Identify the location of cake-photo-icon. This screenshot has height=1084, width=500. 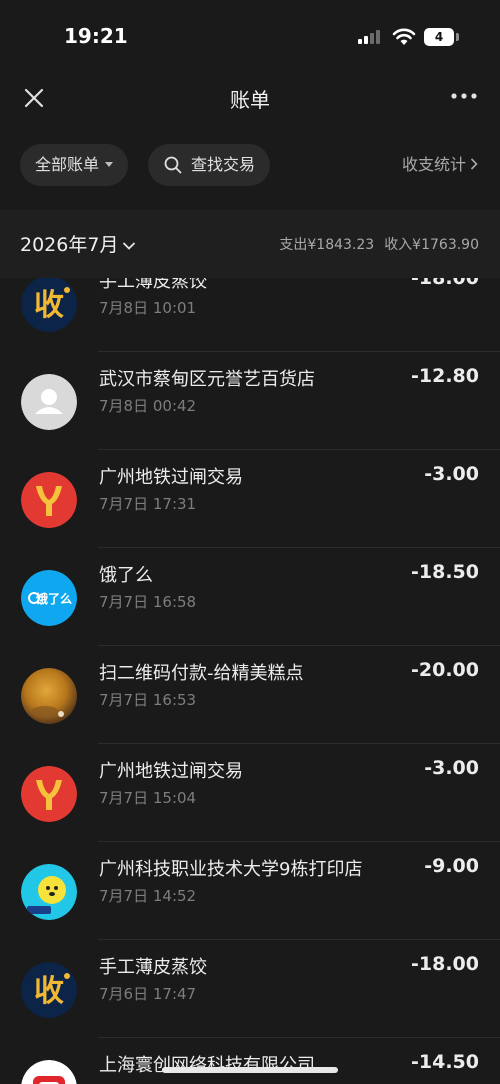
(49, 696).